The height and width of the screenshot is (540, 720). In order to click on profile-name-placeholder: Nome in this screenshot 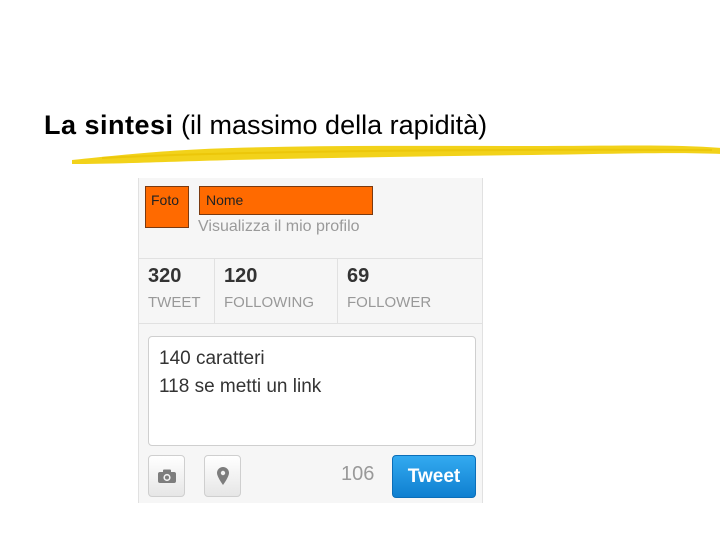, I will do `click(286, 200)`.